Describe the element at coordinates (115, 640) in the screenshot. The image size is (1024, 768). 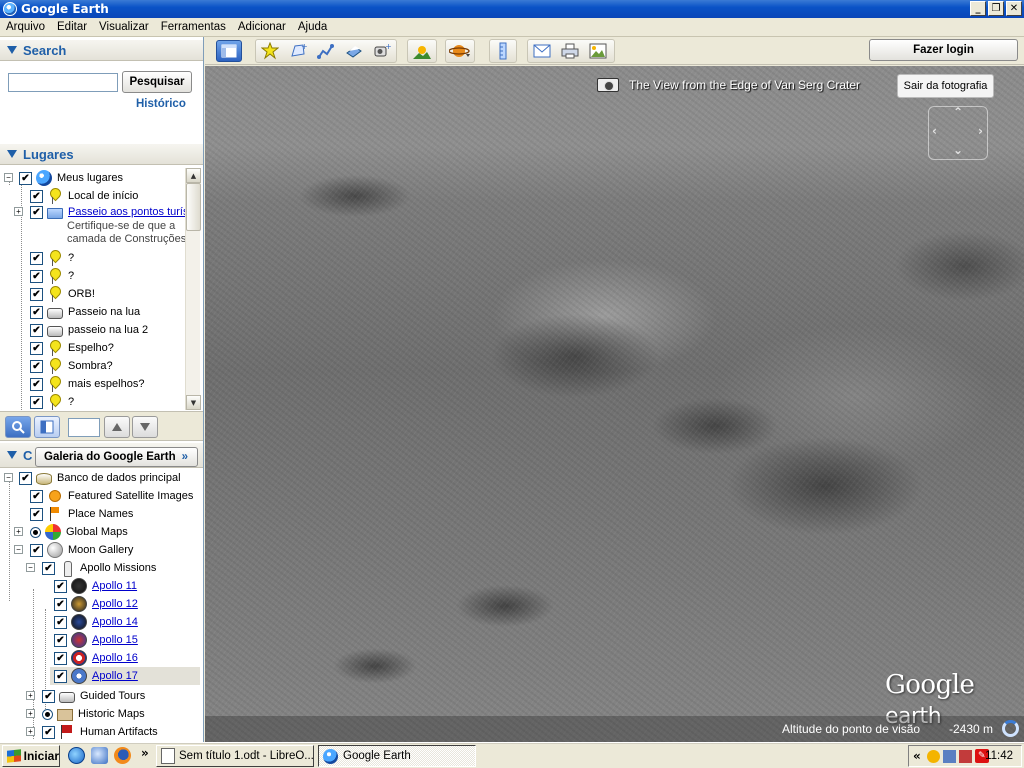
I see `apollo-link: Apollo 15` at that location.